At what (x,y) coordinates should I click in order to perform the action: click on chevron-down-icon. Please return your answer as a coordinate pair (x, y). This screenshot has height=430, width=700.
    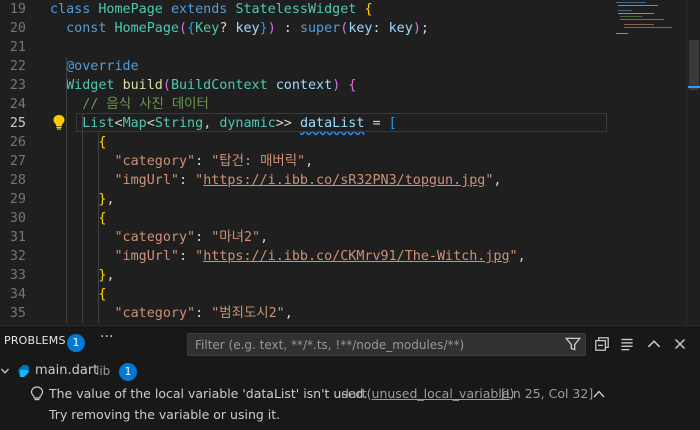
    Looking at the image, I should click on (5, 371).